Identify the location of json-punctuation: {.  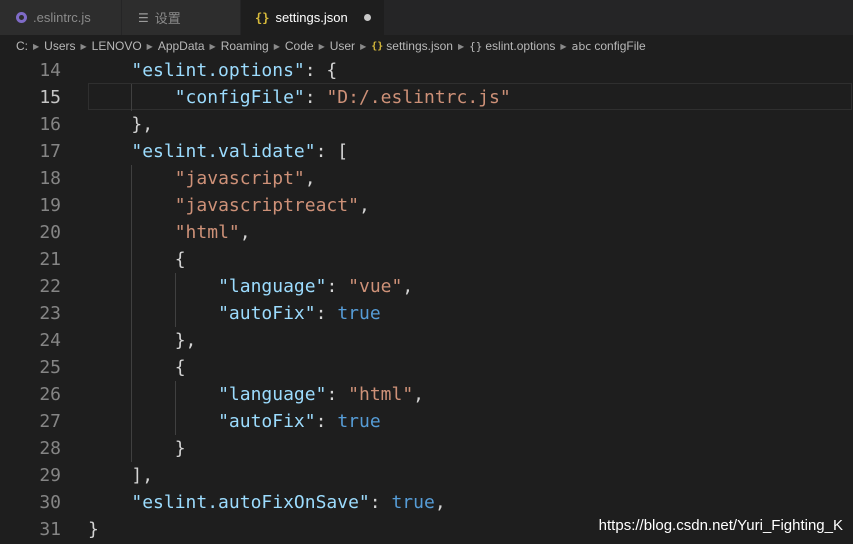
(180, 367).